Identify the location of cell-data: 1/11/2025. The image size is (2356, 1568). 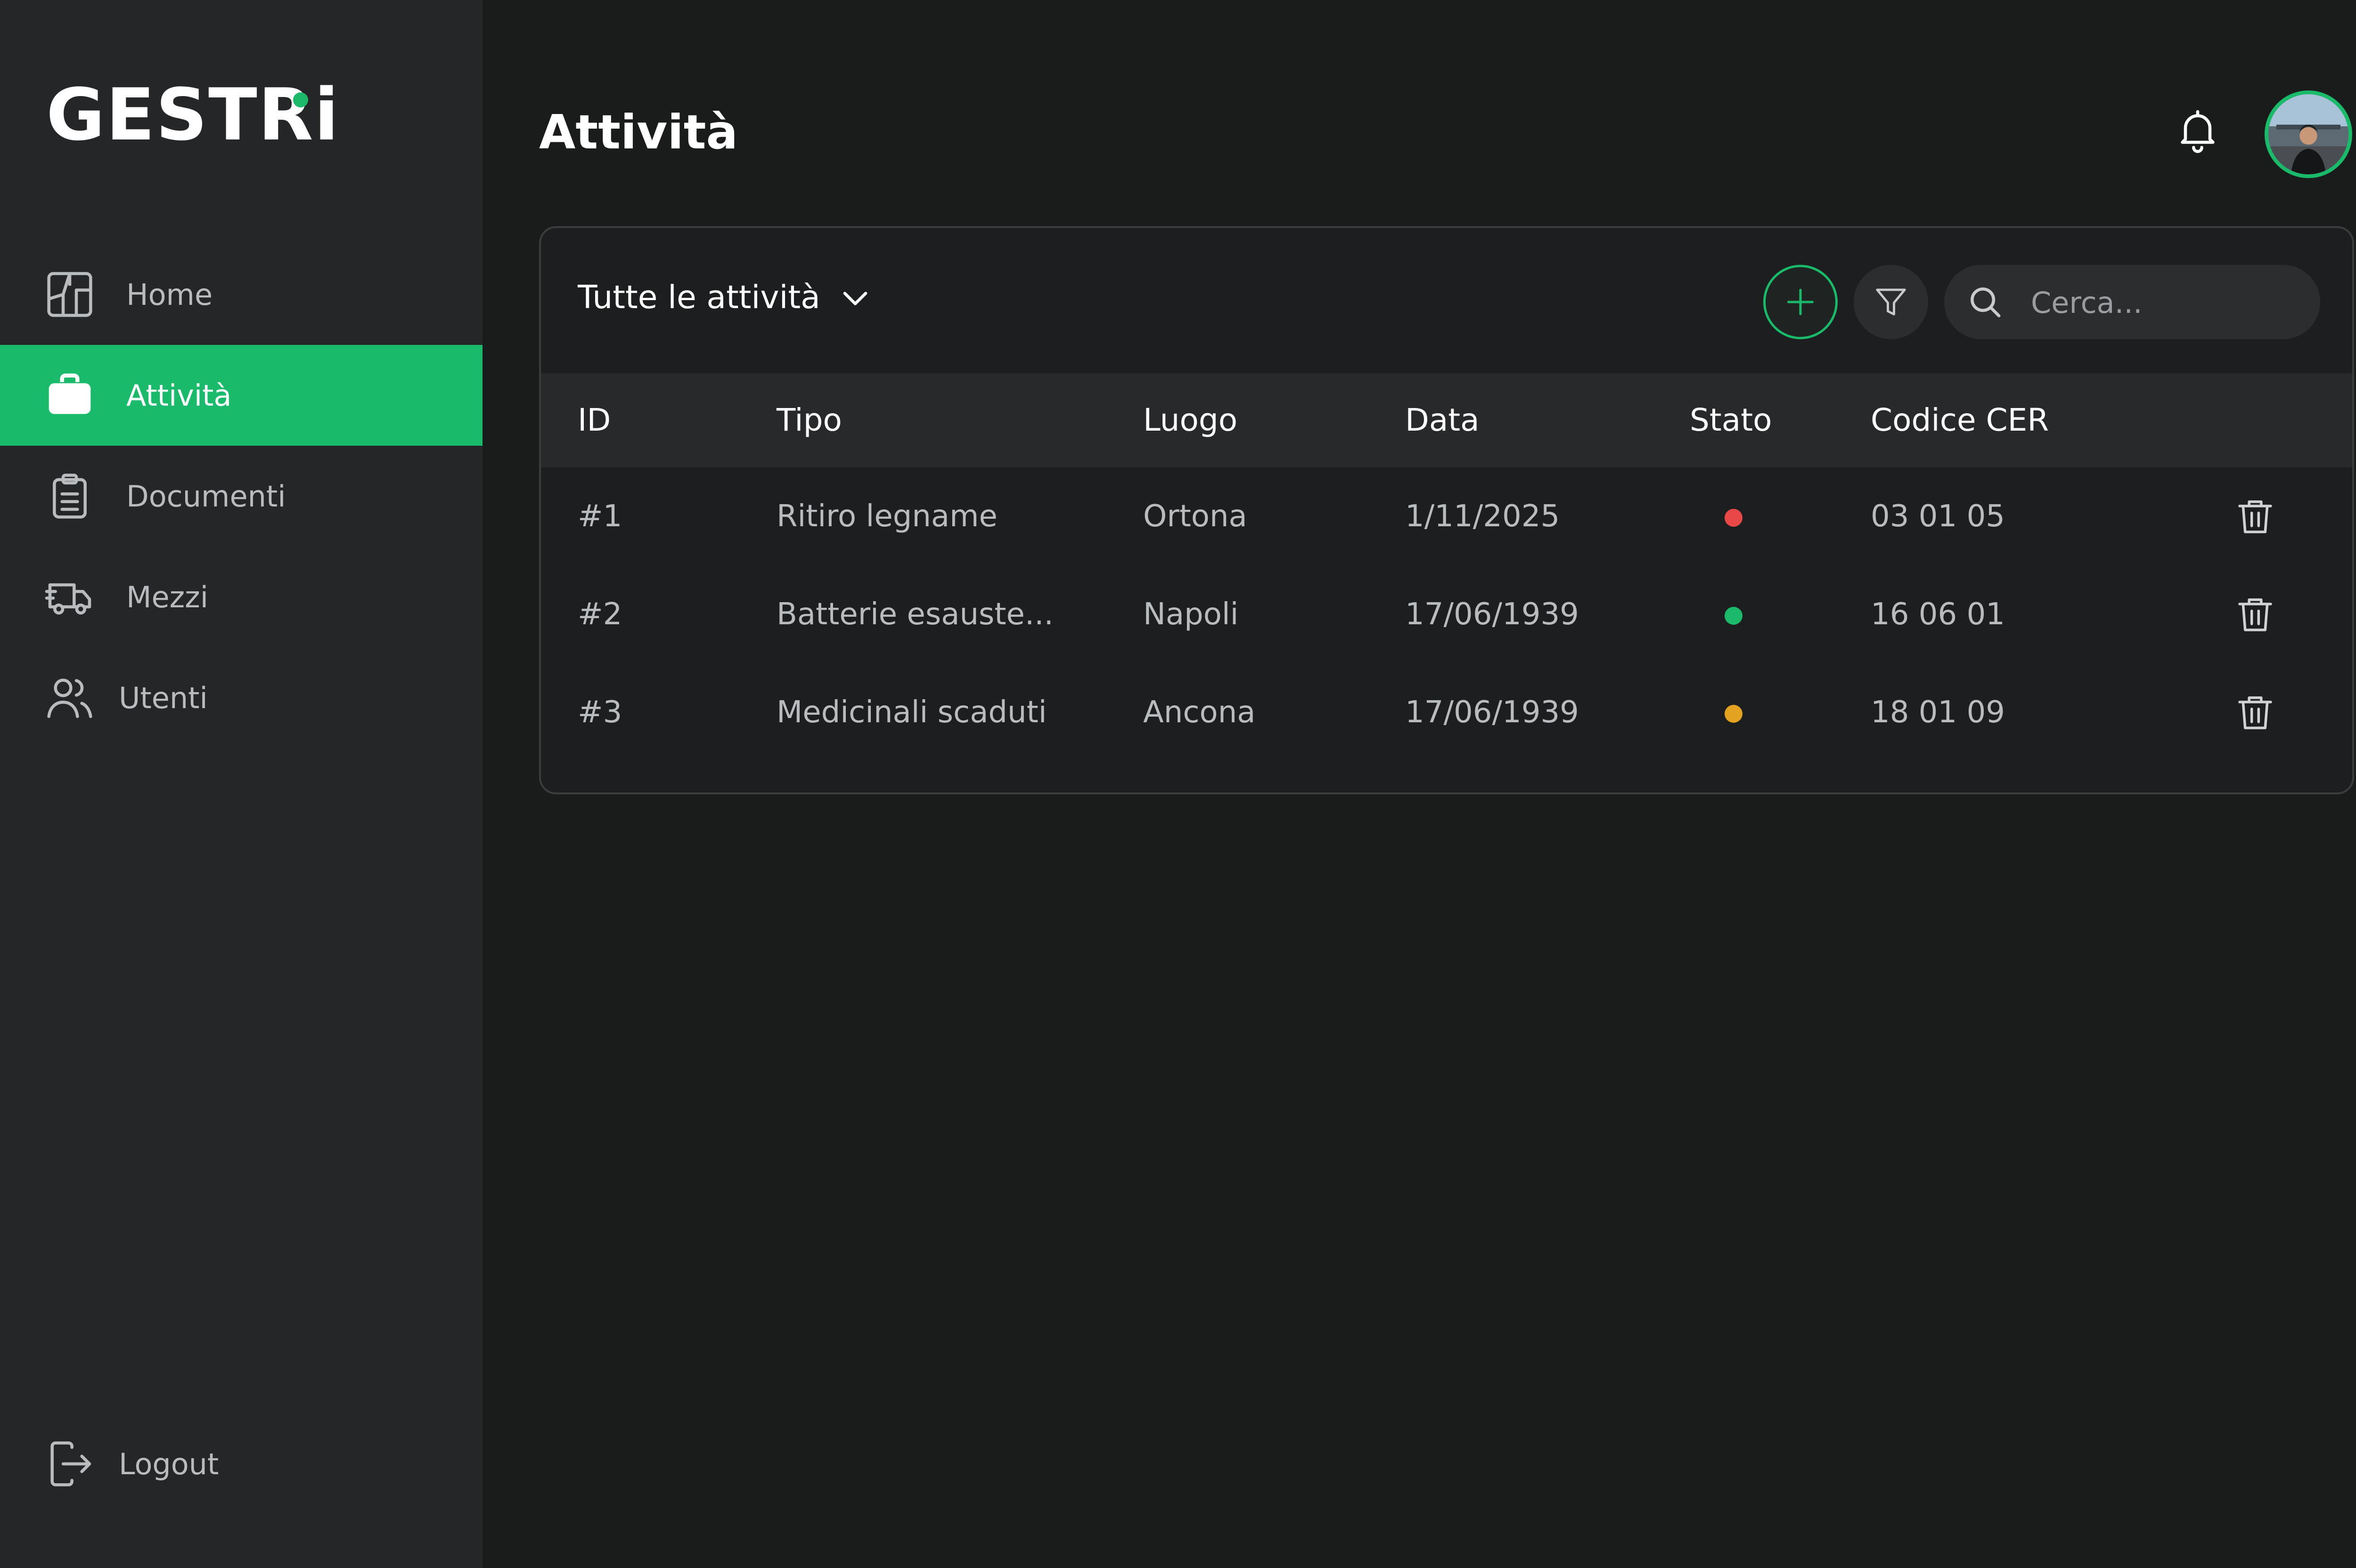
(1482, 517).